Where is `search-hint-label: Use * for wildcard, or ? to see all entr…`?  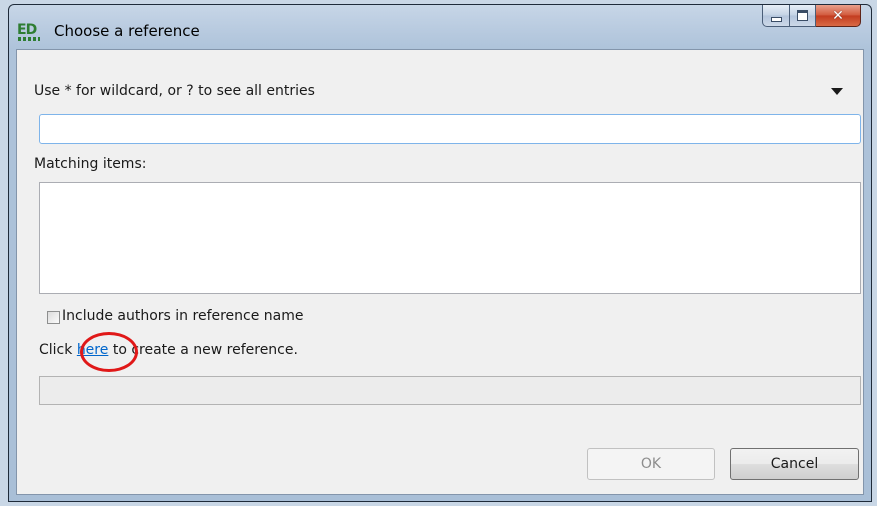
search-hint-label: Use * for wildcard, or ? to see all entr… is located at coordinates (174, 91).